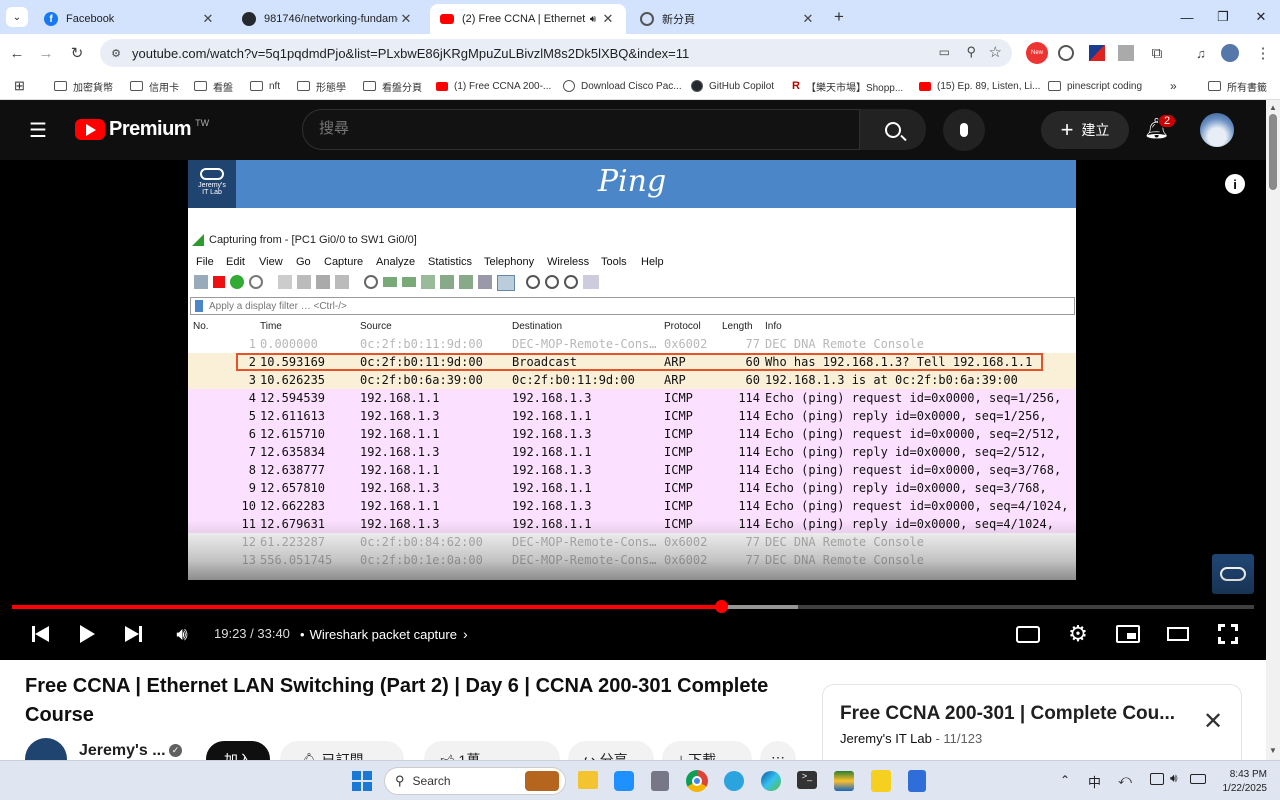  Describe the element at coordinates (1273, 750) in the screenshot. I see `scroll-down-arrow-icon: ▼` at that location.